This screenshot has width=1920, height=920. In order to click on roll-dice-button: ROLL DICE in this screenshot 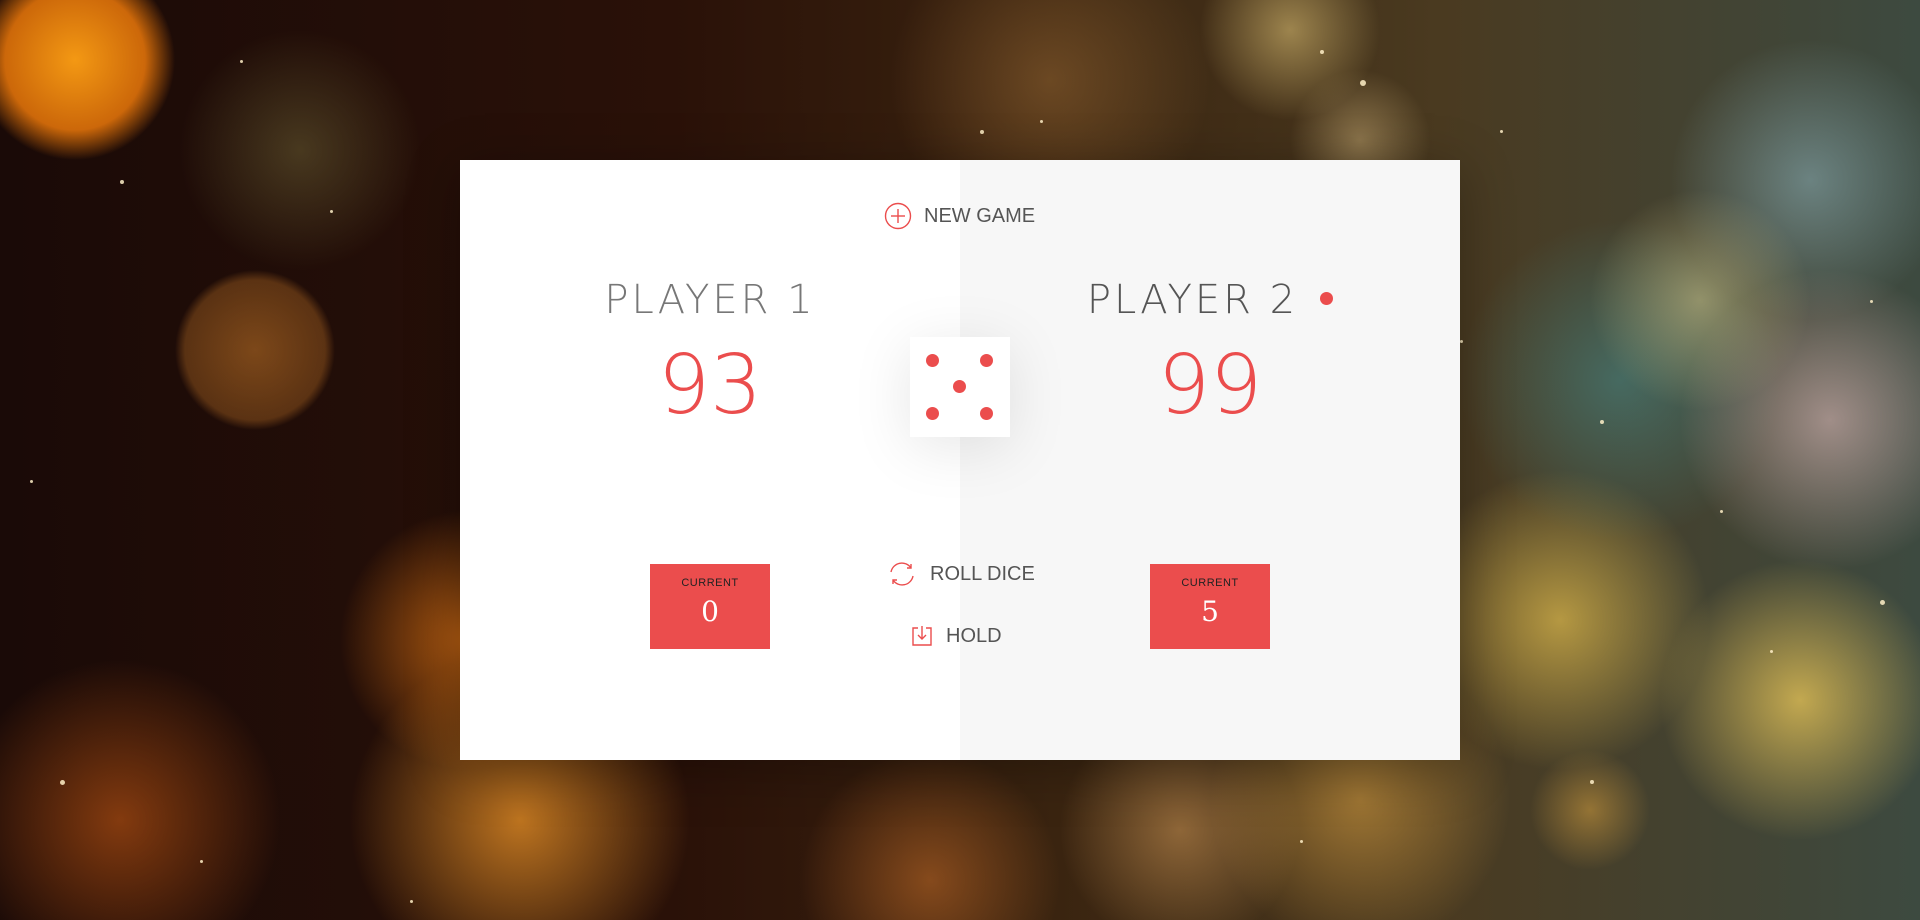, I will do `click(960, 574)`.